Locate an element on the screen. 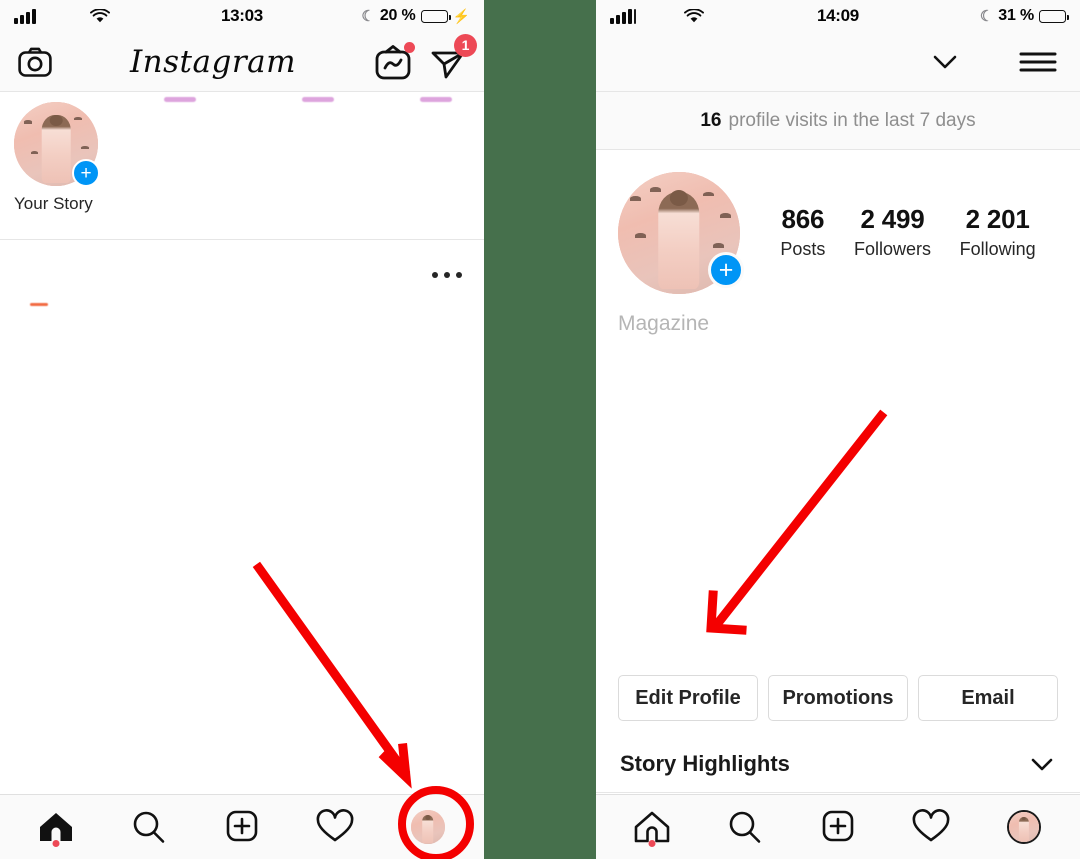  bio-text: Magazine is located at coordinates (664, 323).